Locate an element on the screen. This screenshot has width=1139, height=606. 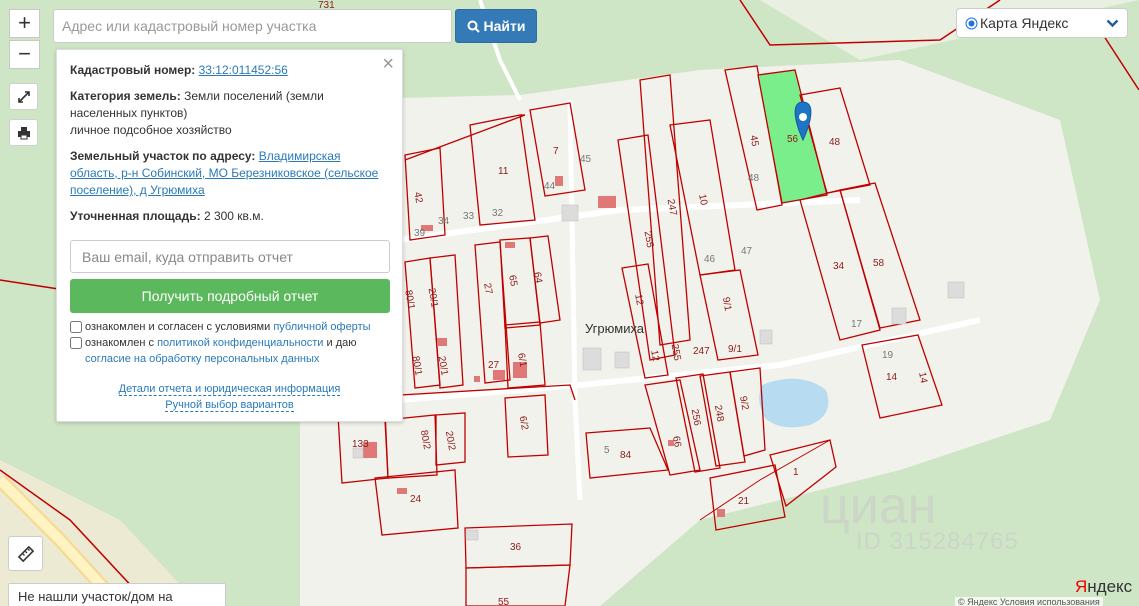
svg-text: 11 is located at coordinates (503, 171).